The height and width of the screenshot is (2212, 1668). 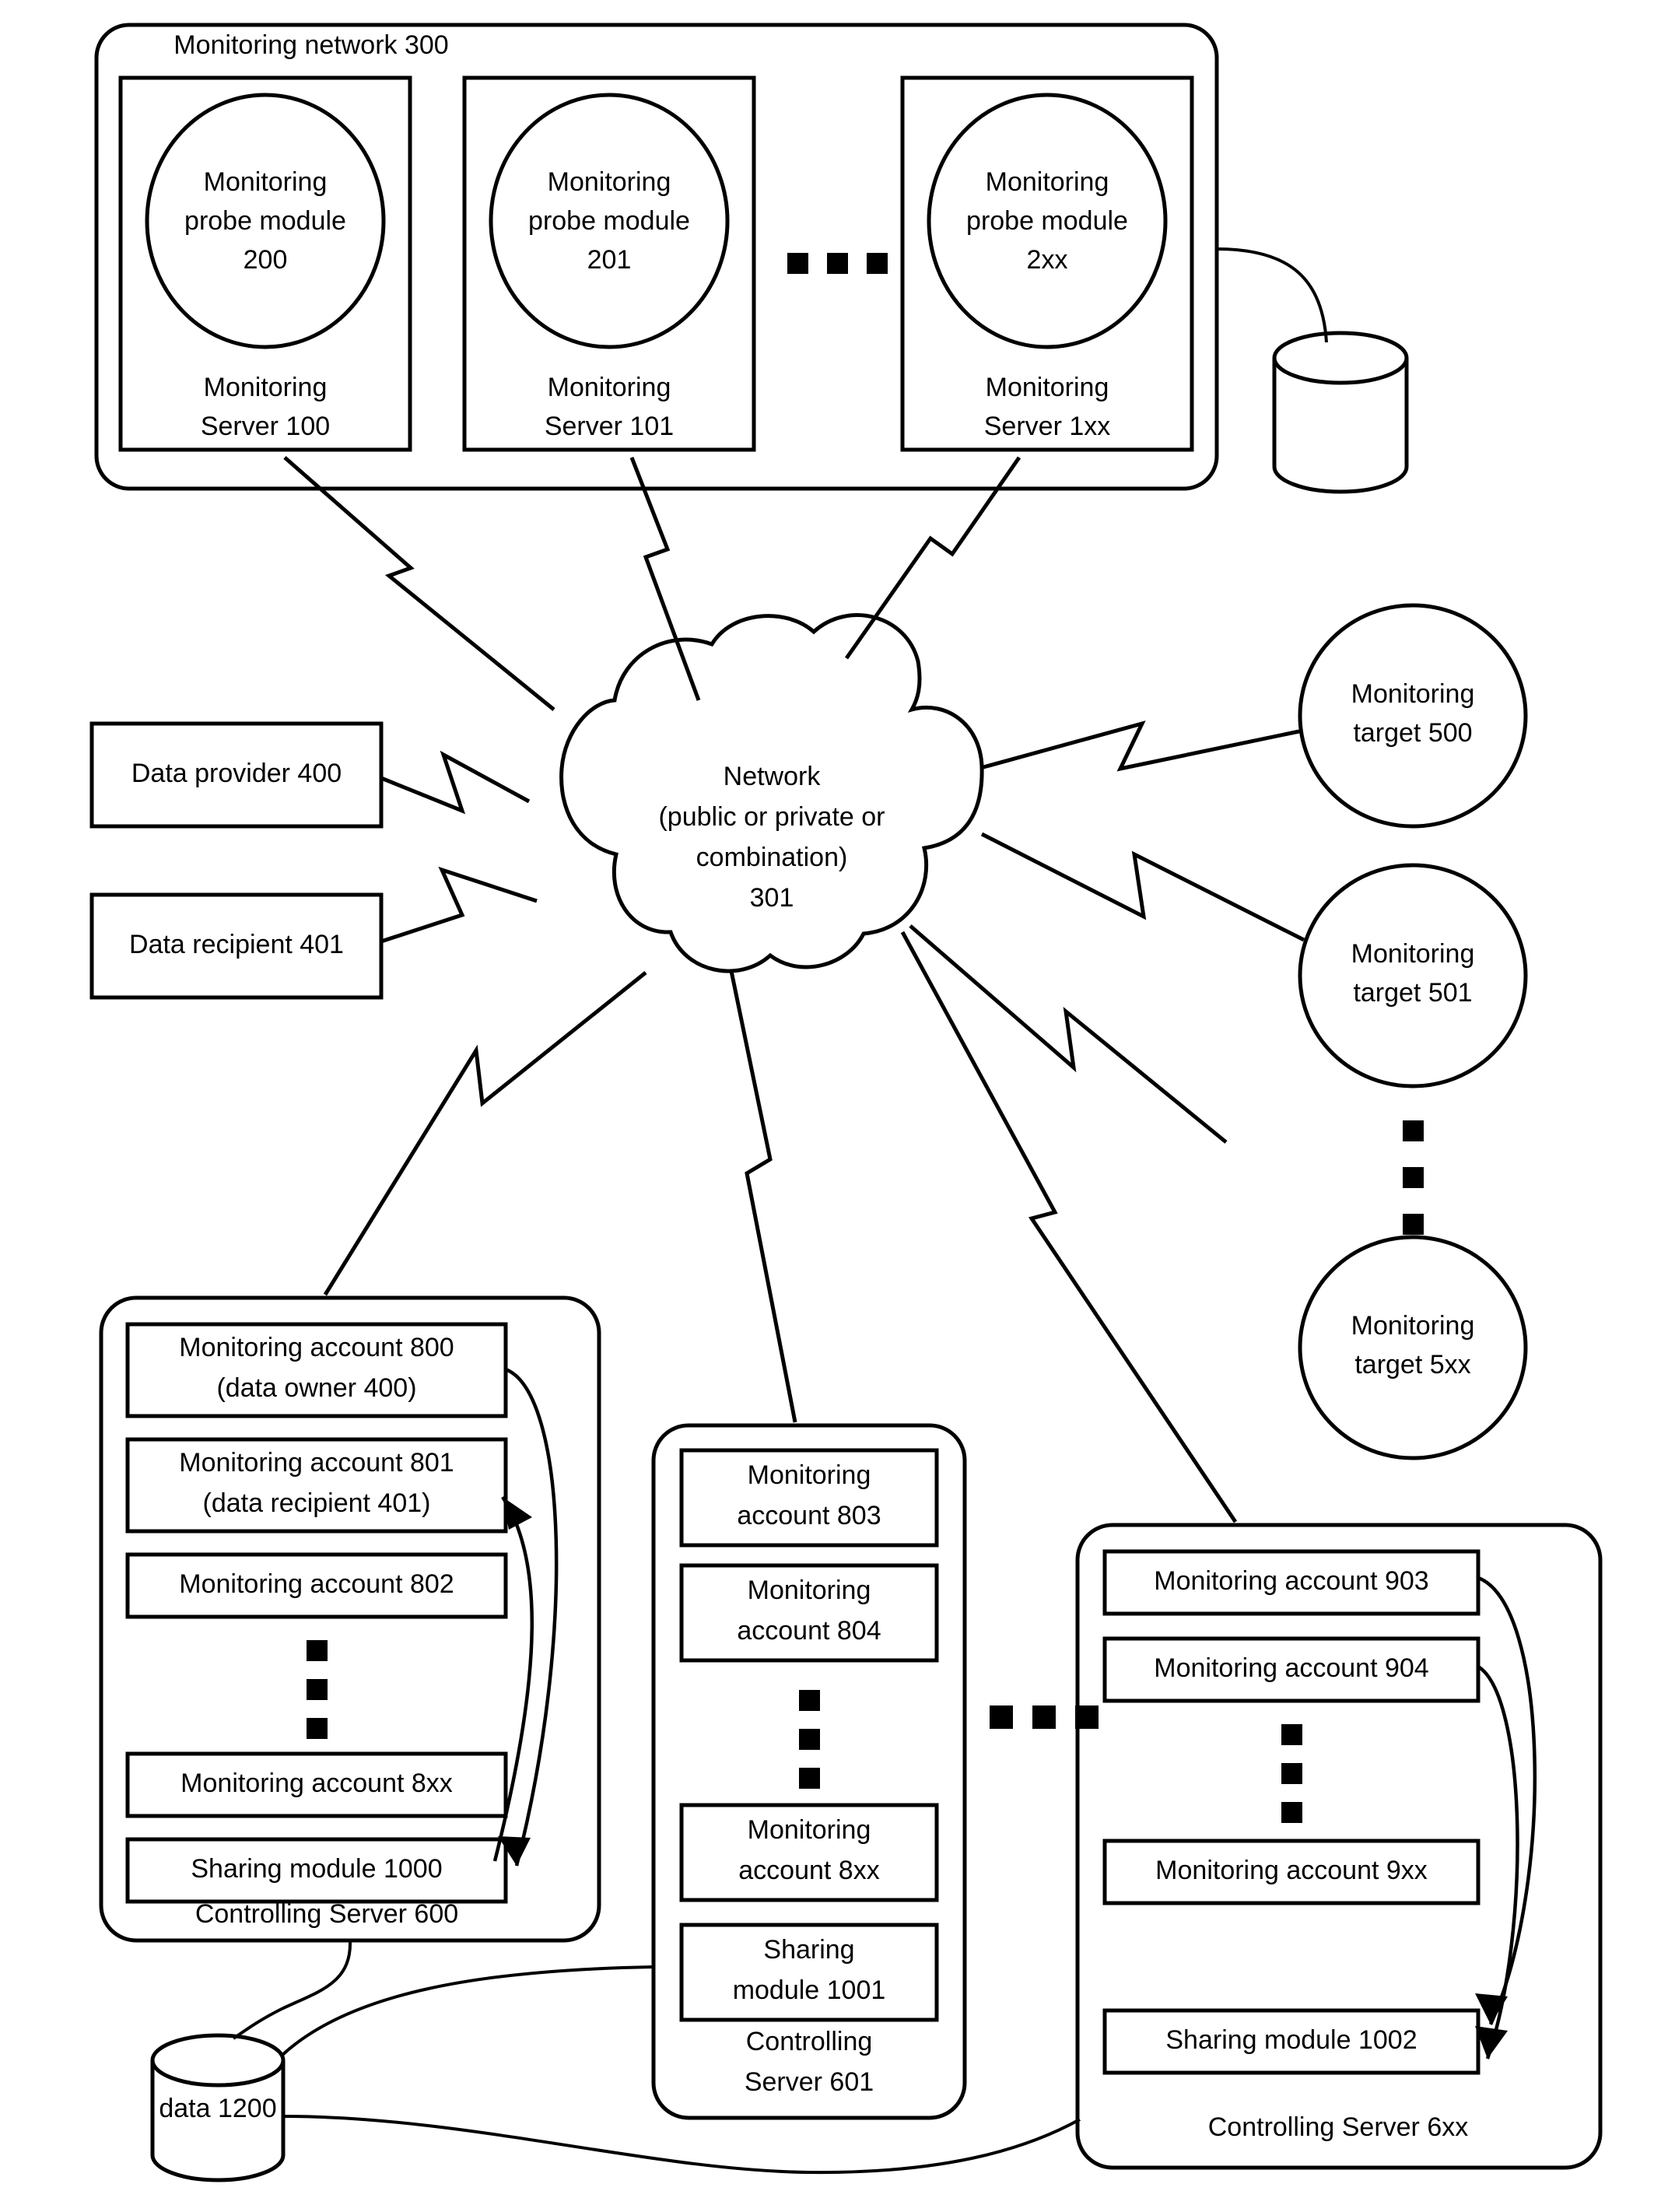 What do you see at coordinates (316, 1388) in the screenshot?
I see `monitoring-account-800-line2: (data owner 400)` at bounding box center [316, 1388].